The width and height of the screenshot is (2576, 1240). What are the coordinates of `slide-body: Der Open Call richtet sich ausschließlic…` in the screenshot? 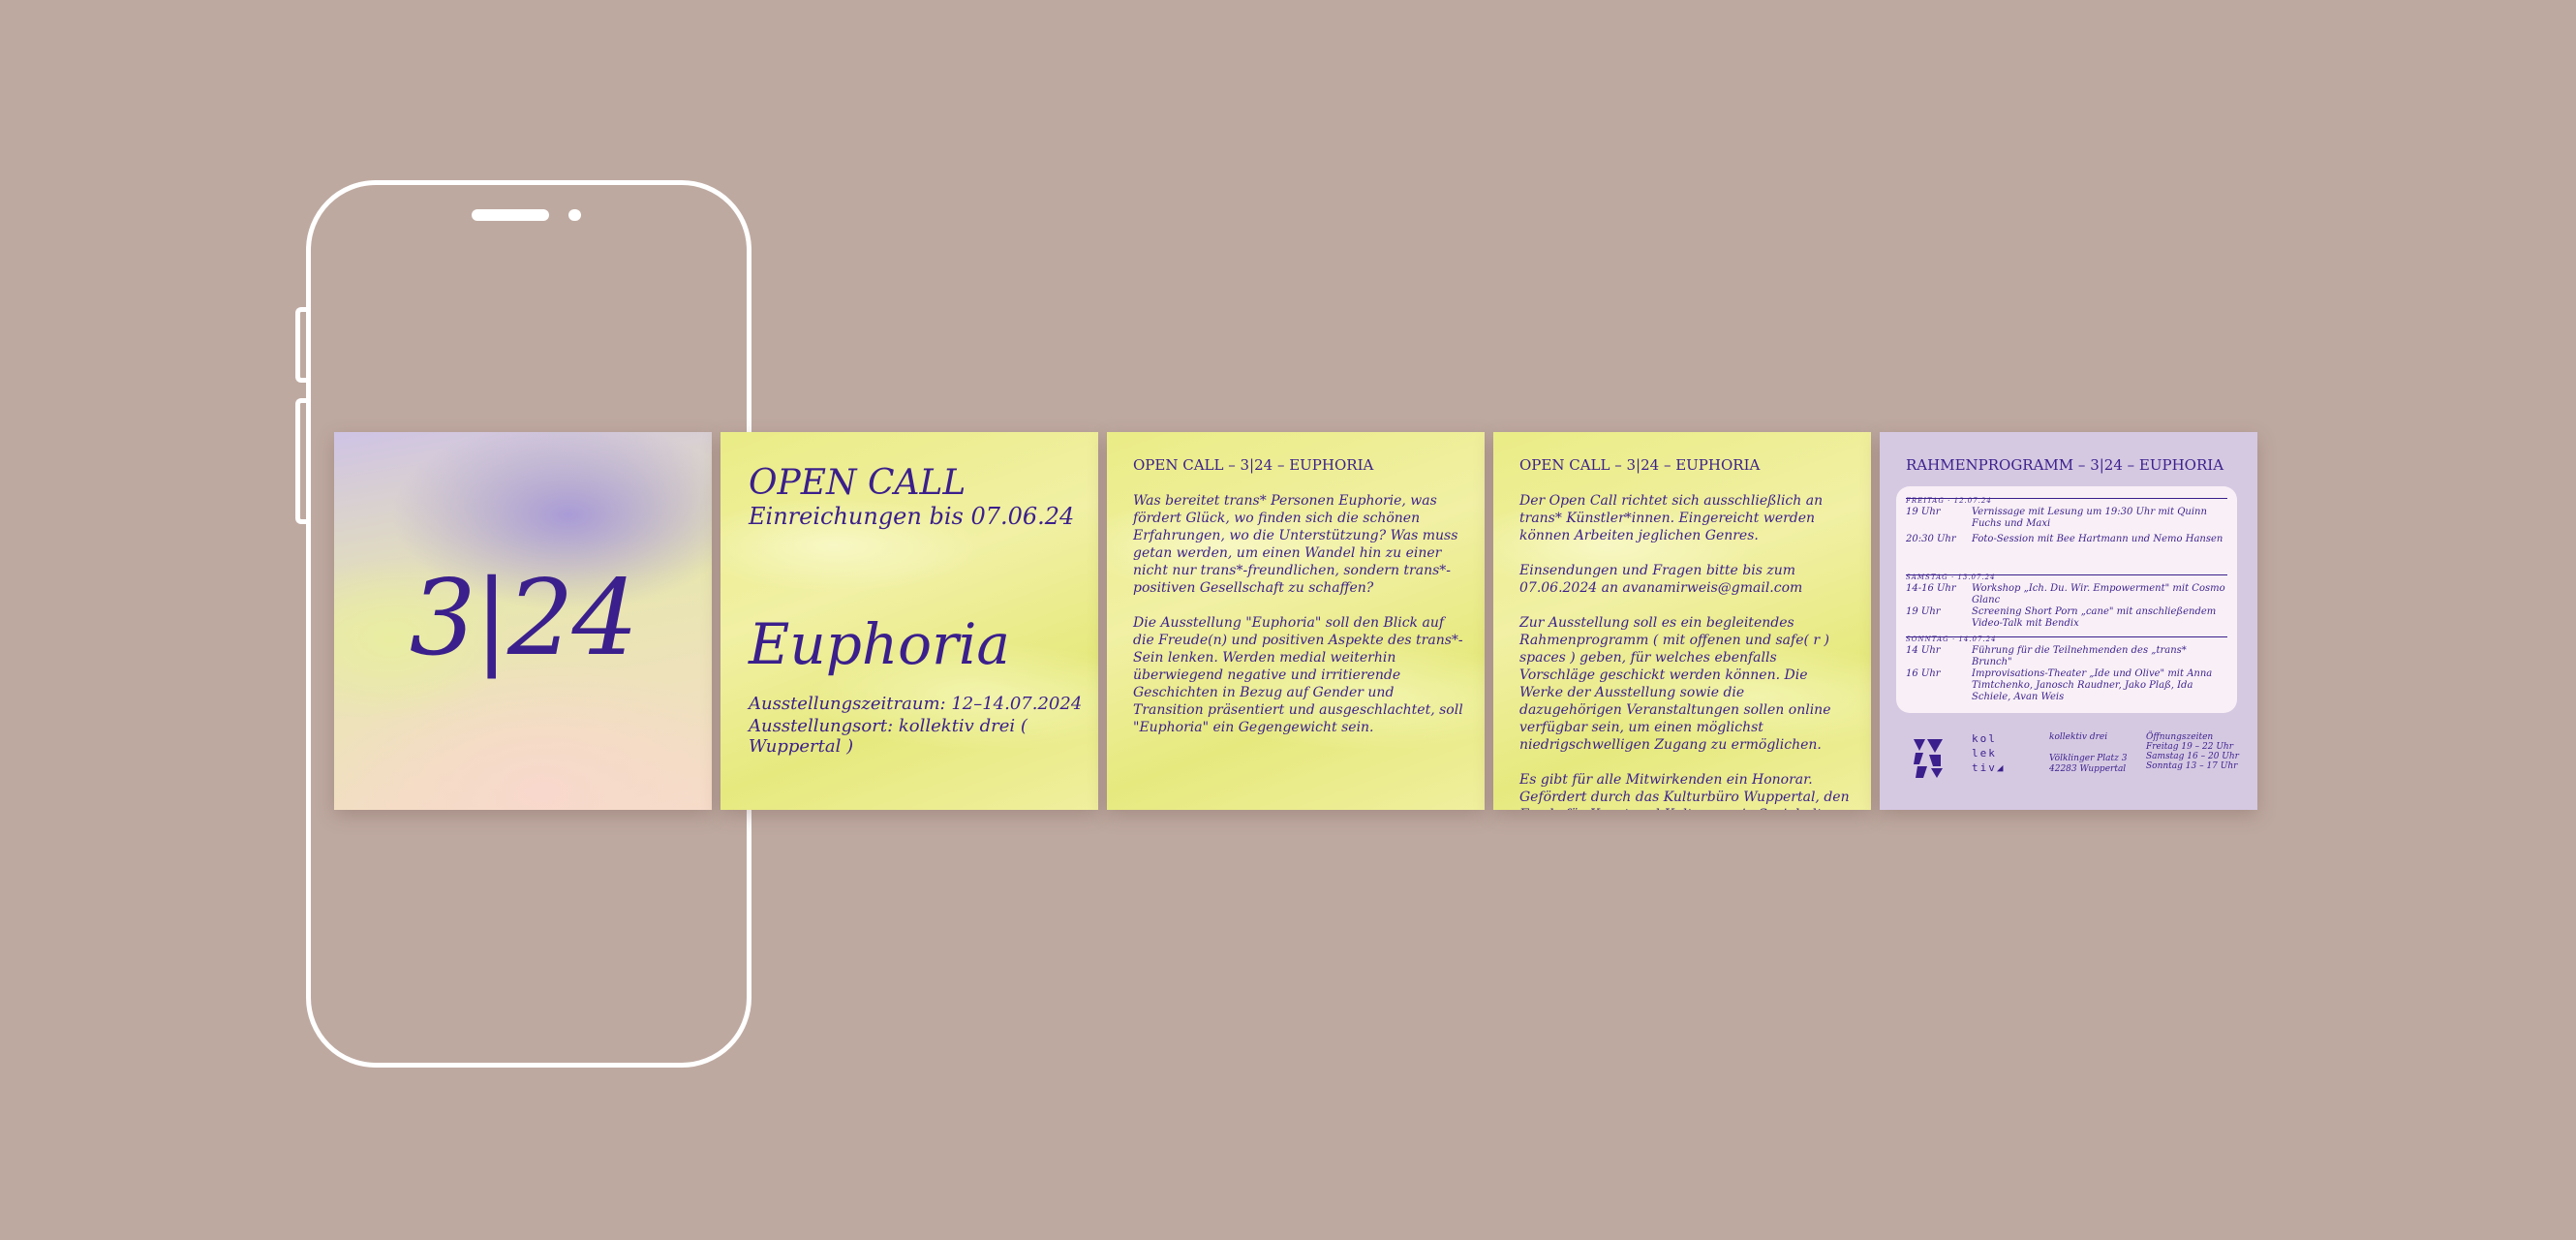 It's located at (1684, 651).